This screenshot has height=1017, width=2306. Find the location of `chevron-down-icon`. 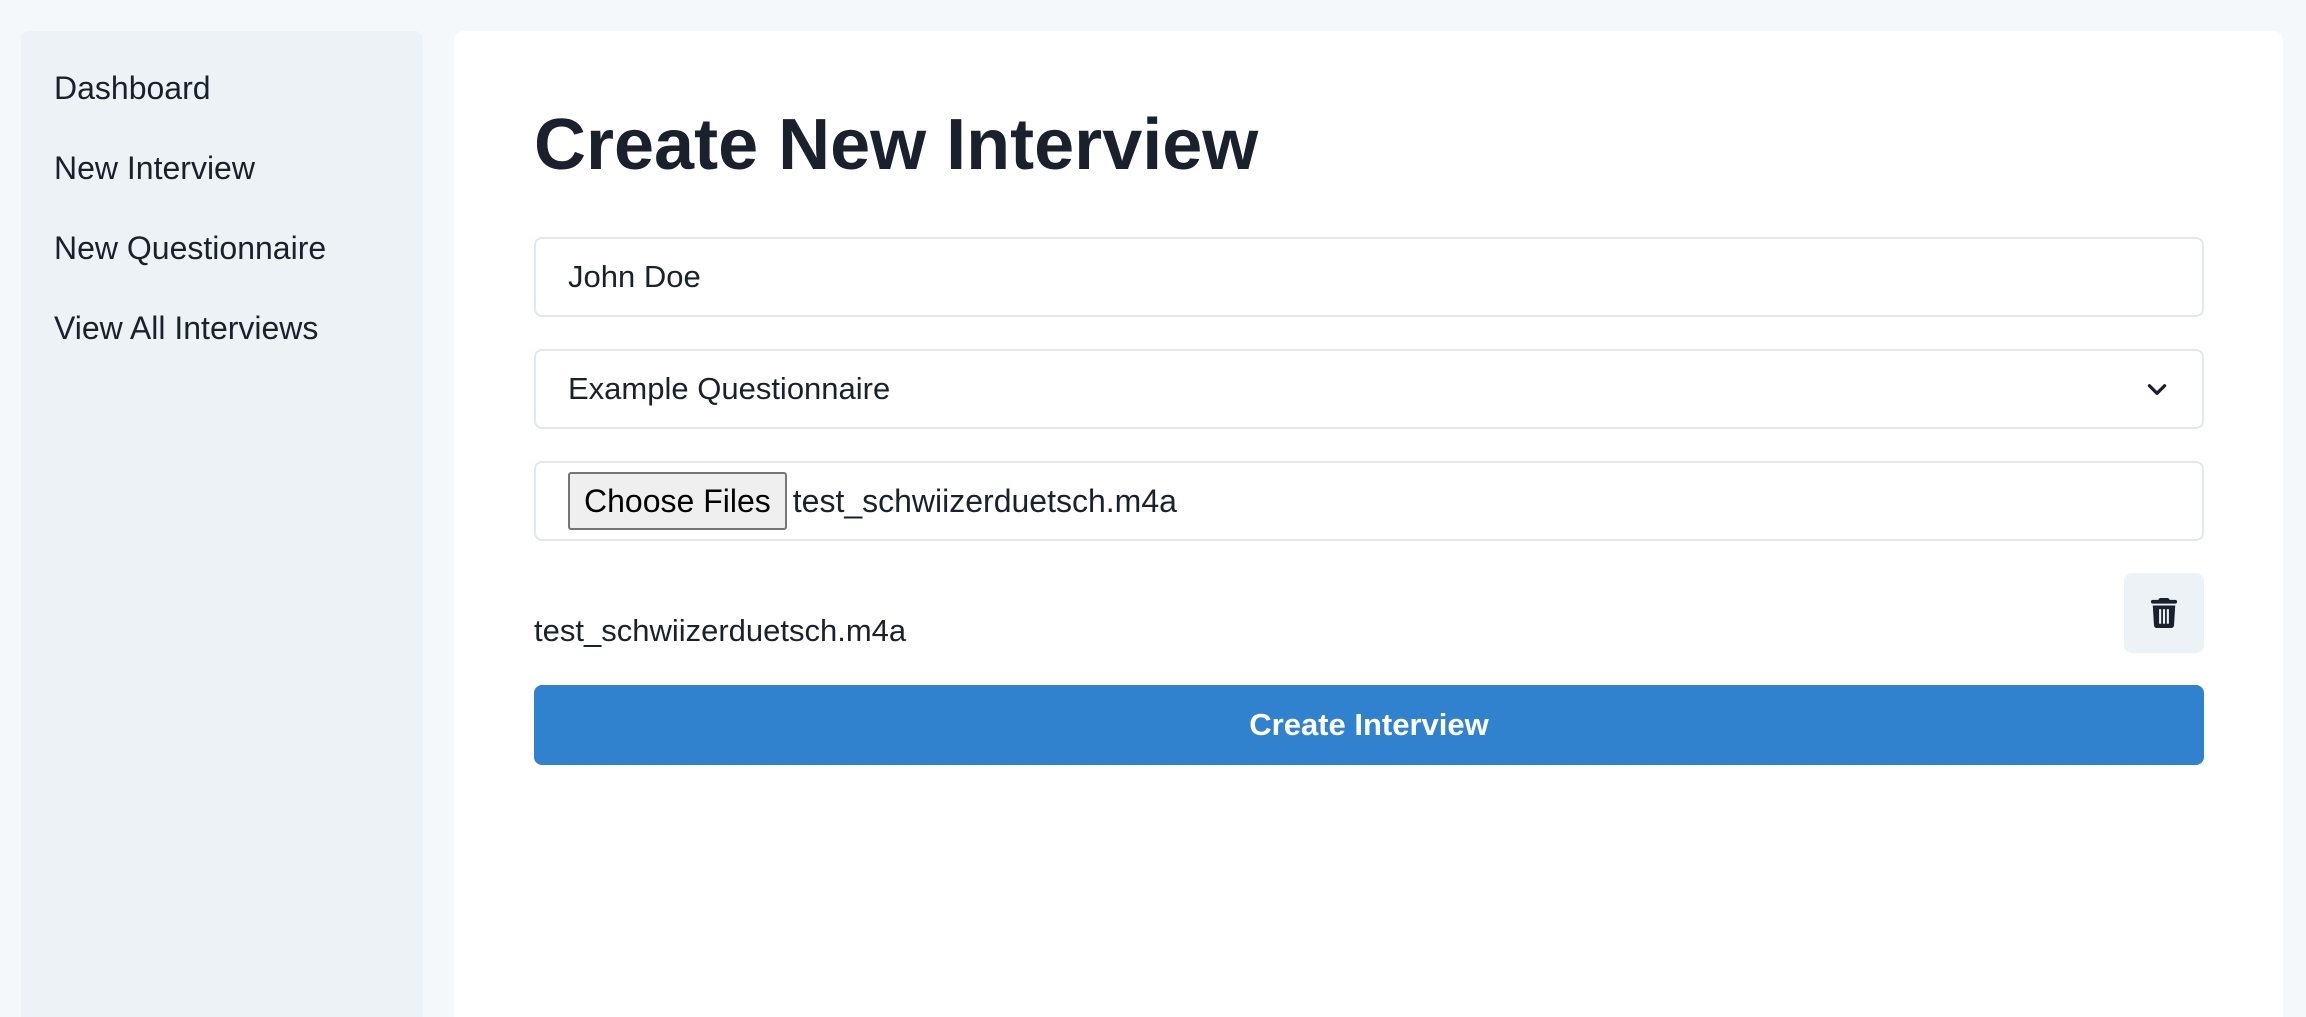

chevron-down-icon is located at coordinates (2157, 389).